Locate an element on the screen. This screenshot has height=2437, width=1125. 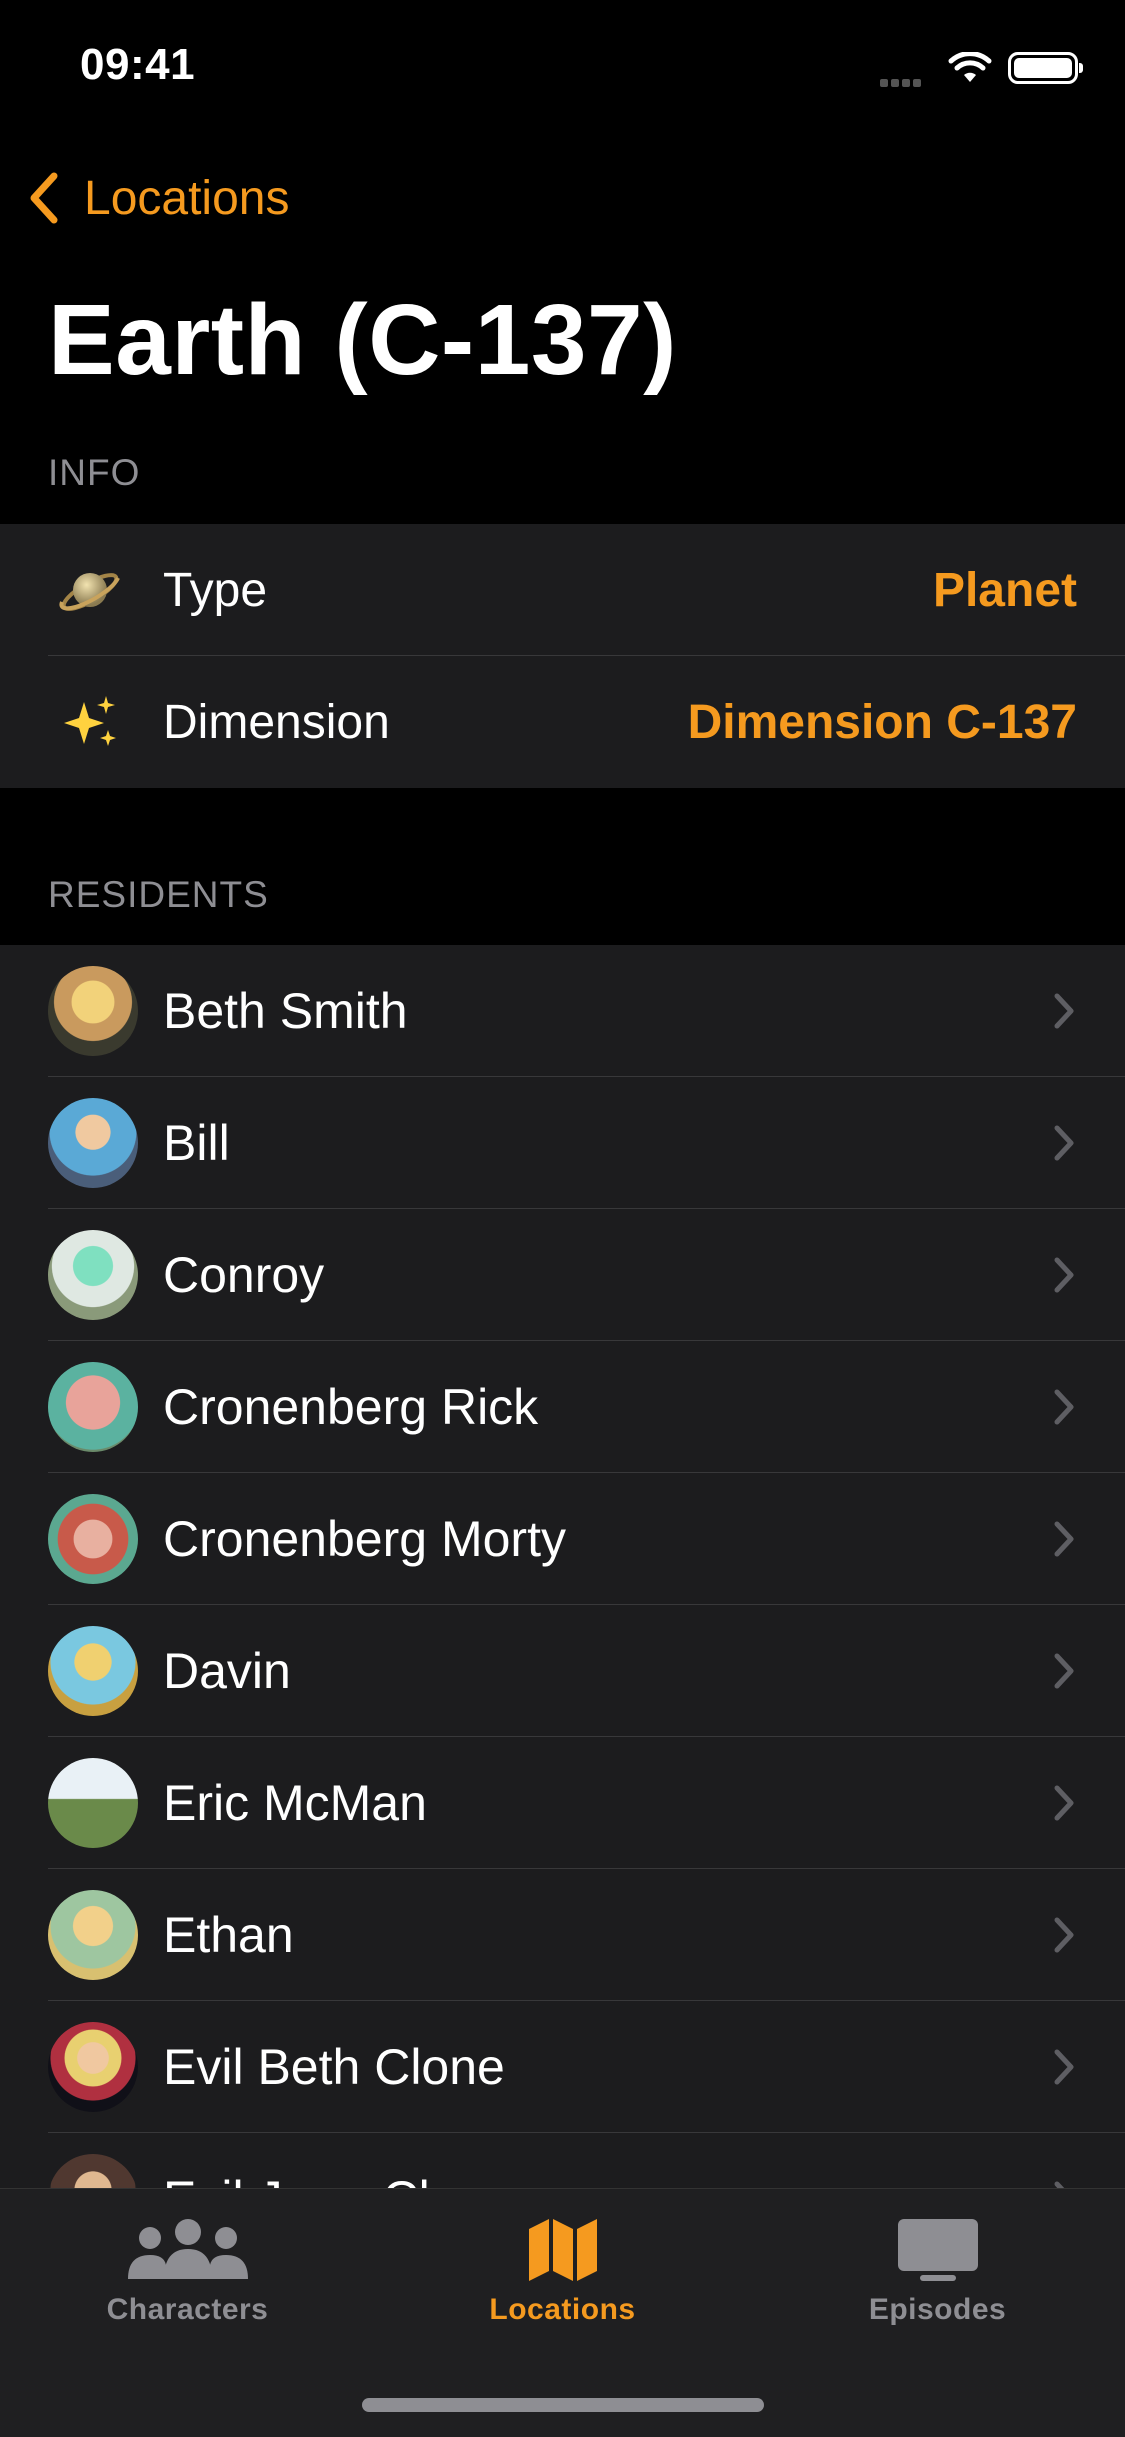
back-button: Locations is located at coordinates (156, 198).